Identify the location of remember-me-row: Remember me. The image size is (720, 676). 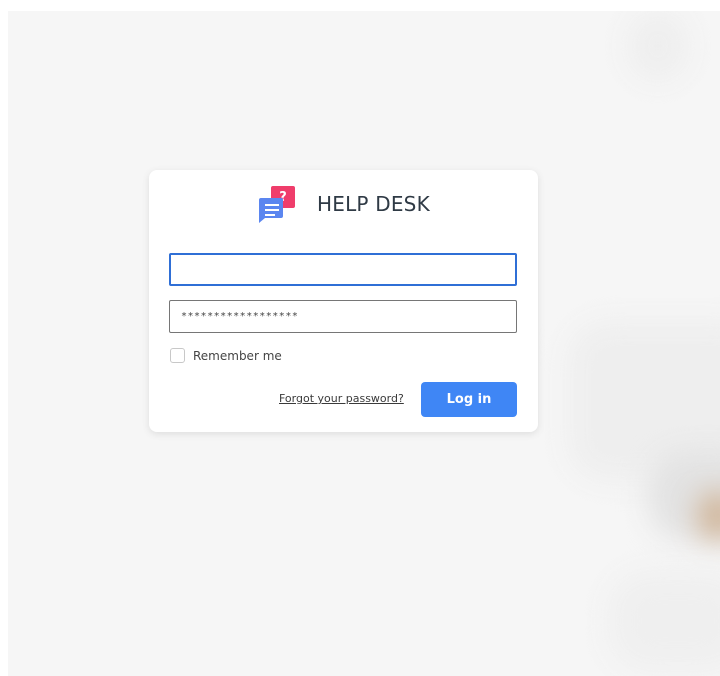
(226, 355).